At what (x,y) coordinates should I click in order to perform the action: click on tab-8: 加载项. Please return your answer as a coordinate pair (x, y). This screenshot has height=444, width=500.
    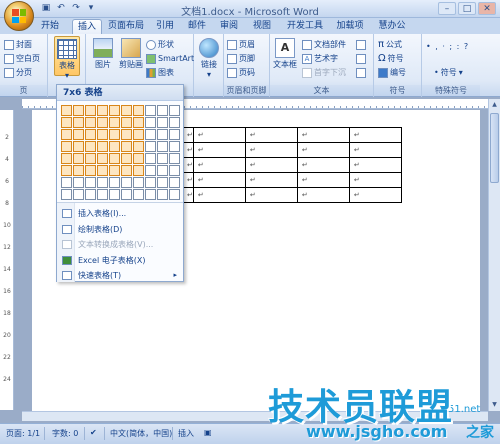
    Looking at the image, I should click on (350, 26).